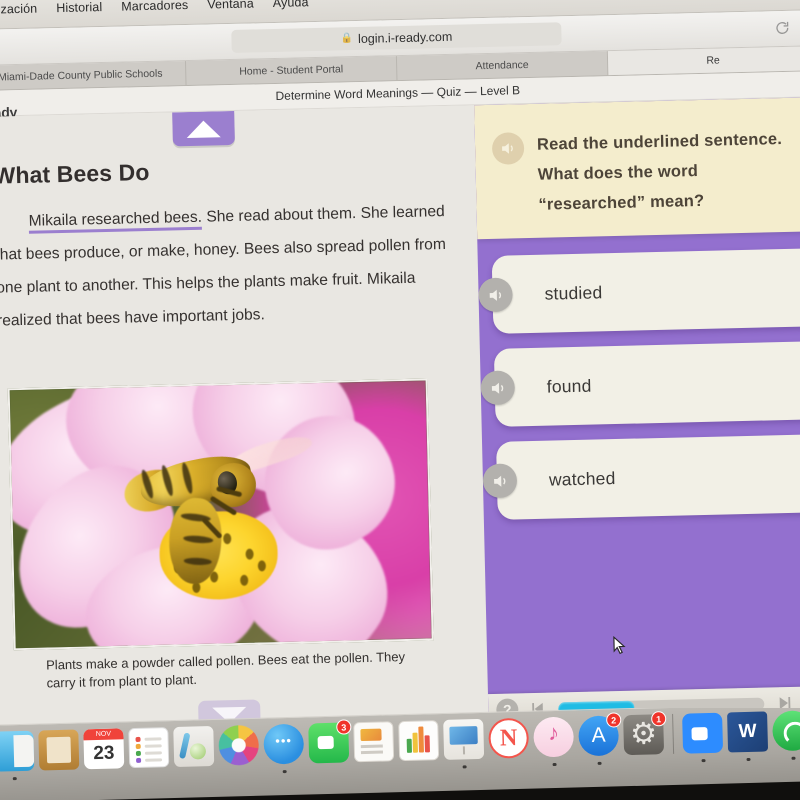 This screenshot has width=800, height=800. Describe the element at coordinates (330, 741) in the screenshot. I see `dock-item-facetime: 3` at that location.